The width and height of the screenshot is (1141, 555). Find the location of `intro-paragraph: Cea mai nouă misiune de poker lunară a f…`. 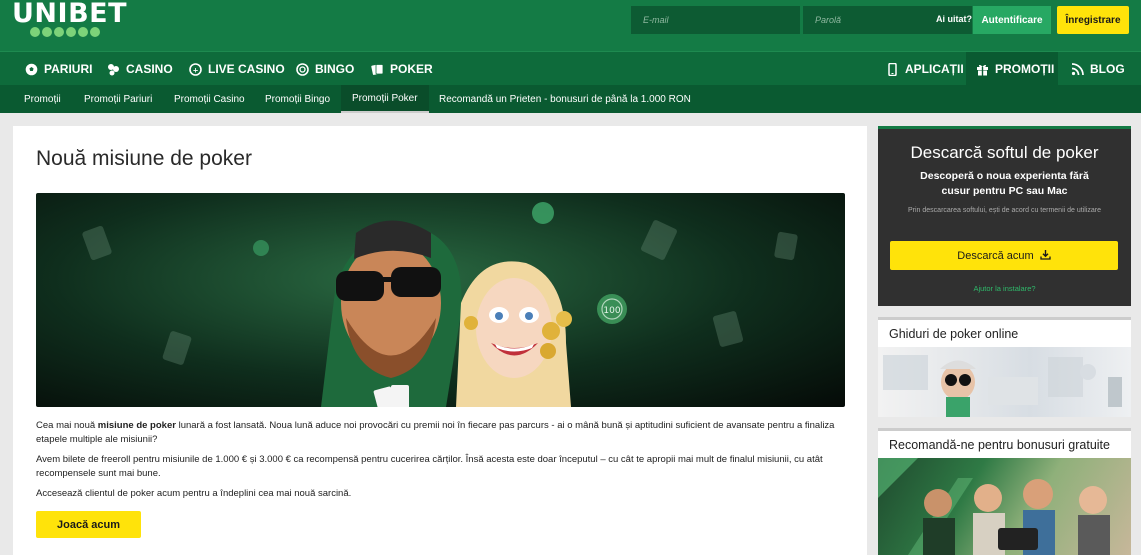

intro-paragraph: Cea mai nouă misiune de poker lunară a f… is located at coordinates (435, 432).